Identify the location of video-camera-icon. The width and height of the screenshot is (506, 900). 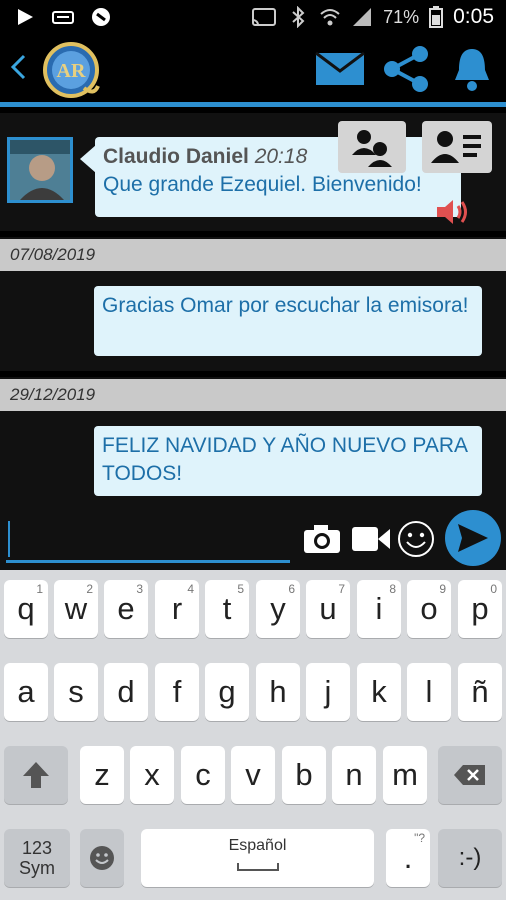
(371, 539).